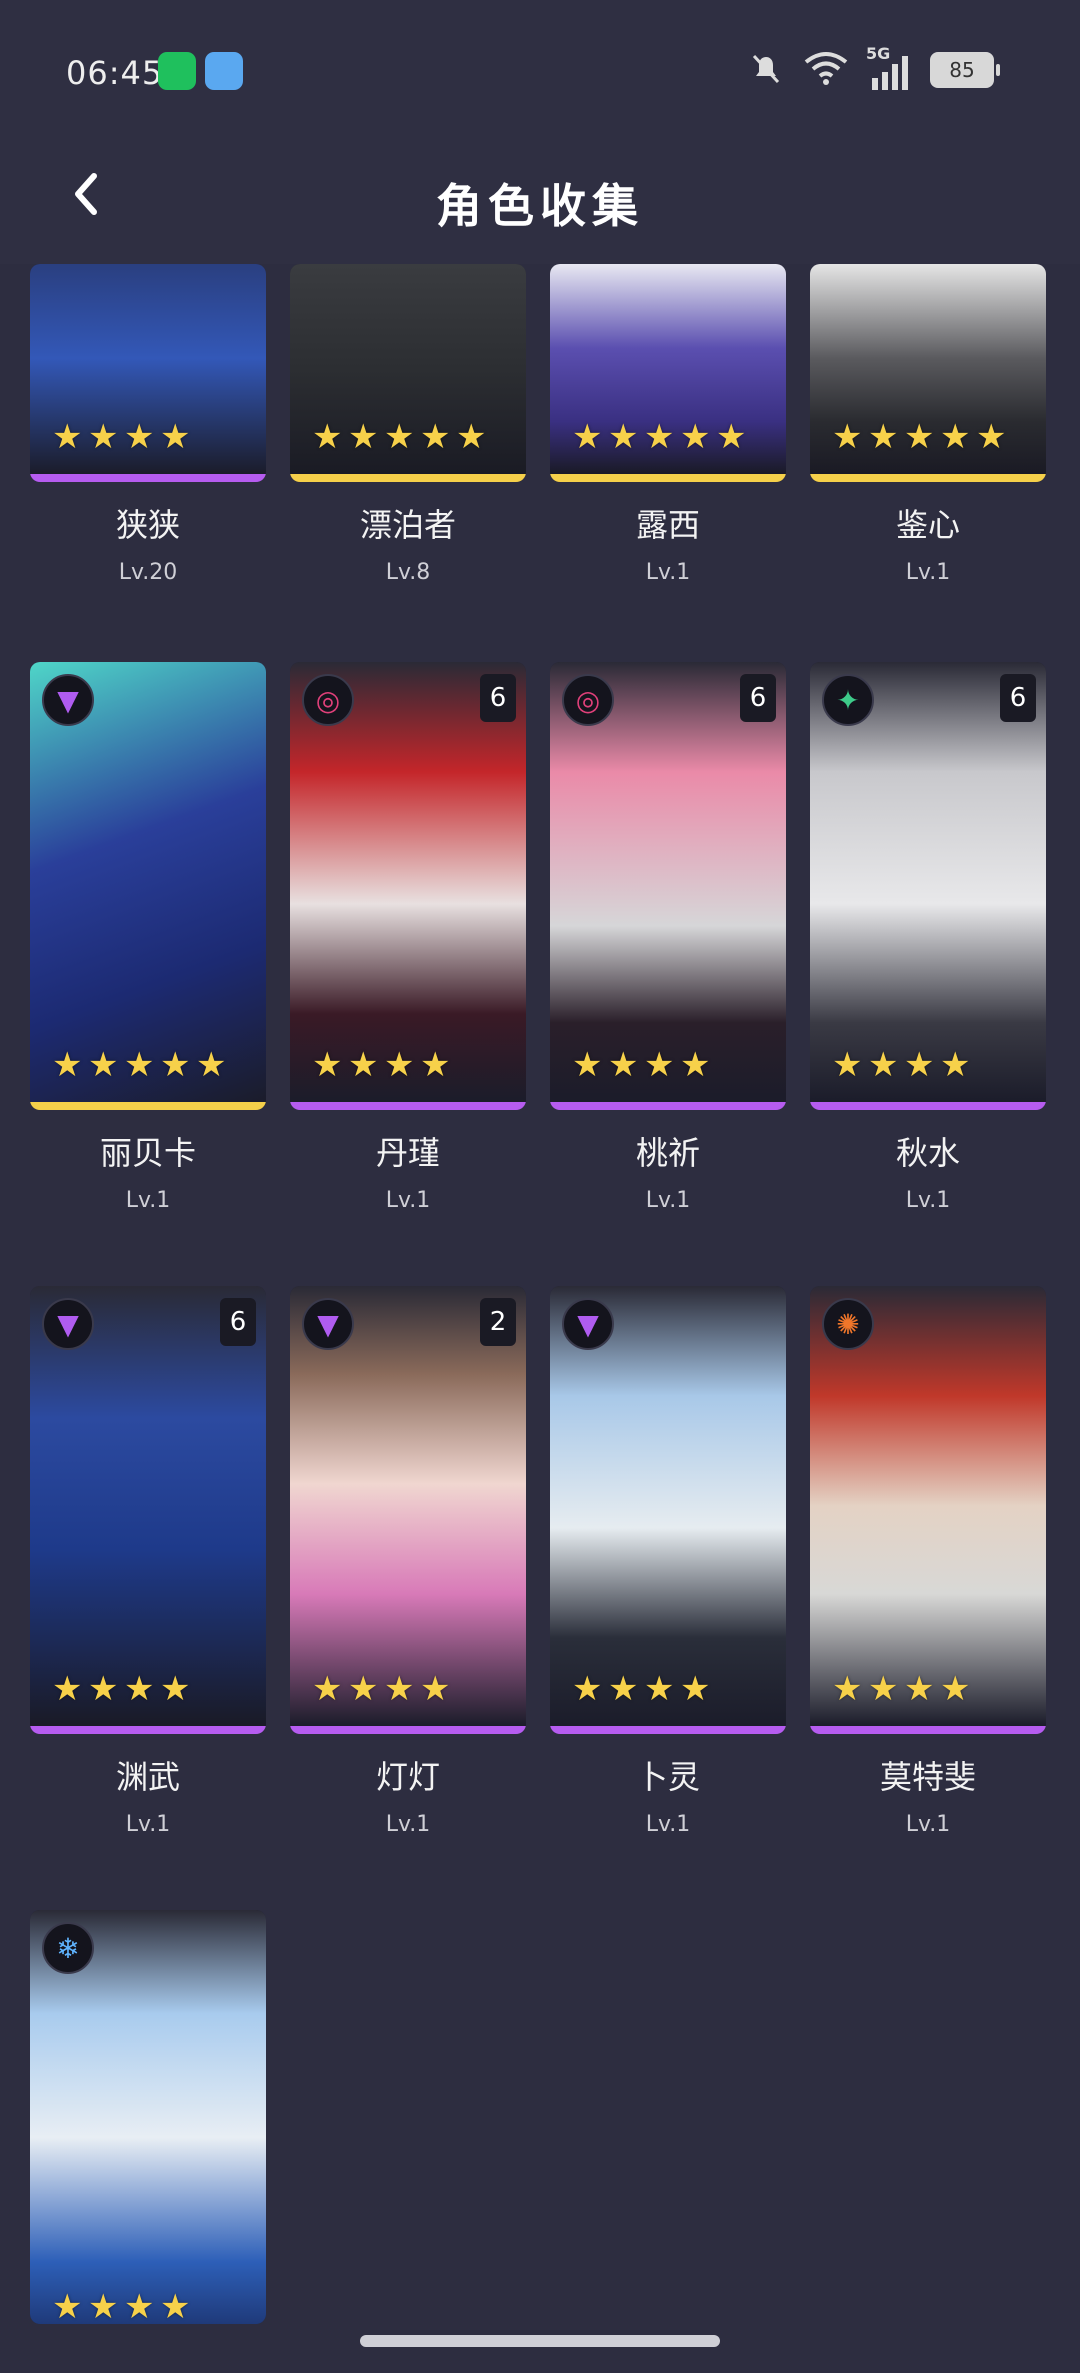  Describe the element at coordinates (407, 1153) in the screenshot. I see `character-name: 丹瑾` at that location.